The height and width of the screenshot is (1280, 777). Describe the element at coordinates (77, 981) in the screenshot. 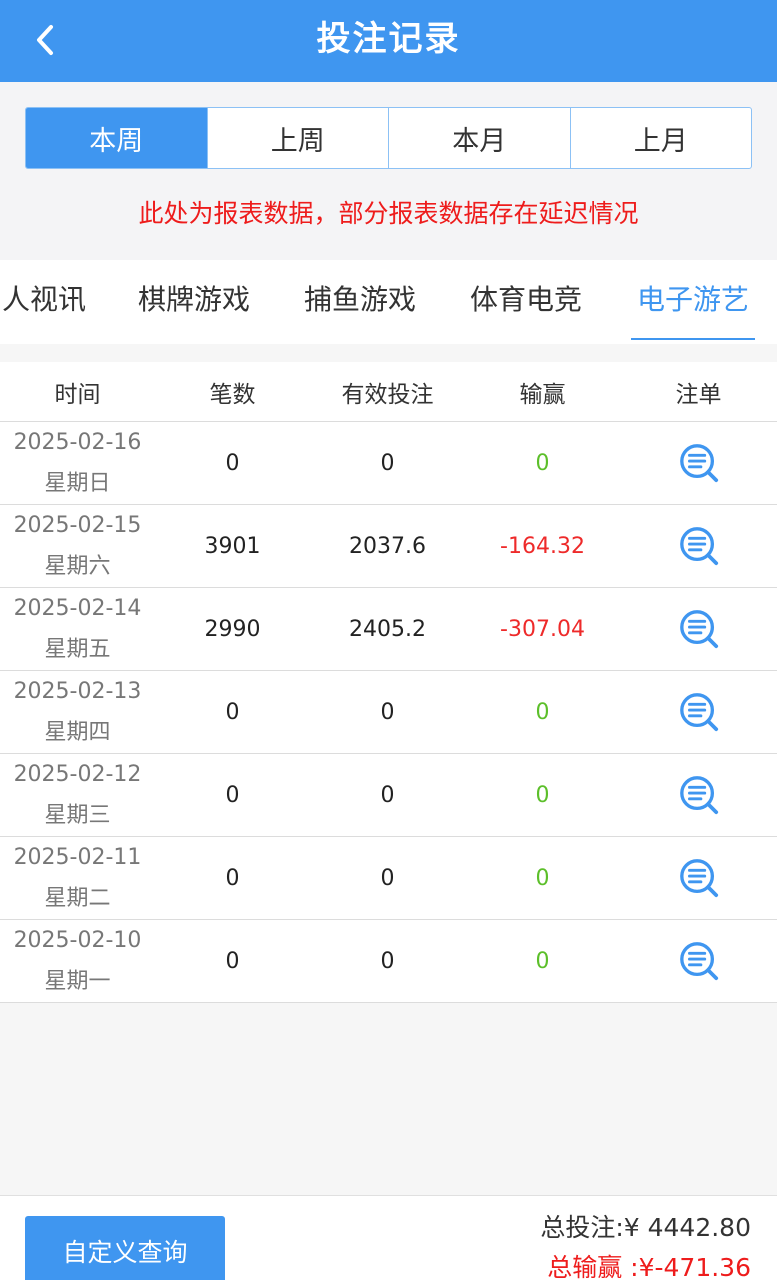

I see `row-weekday: 星期一` at that location.